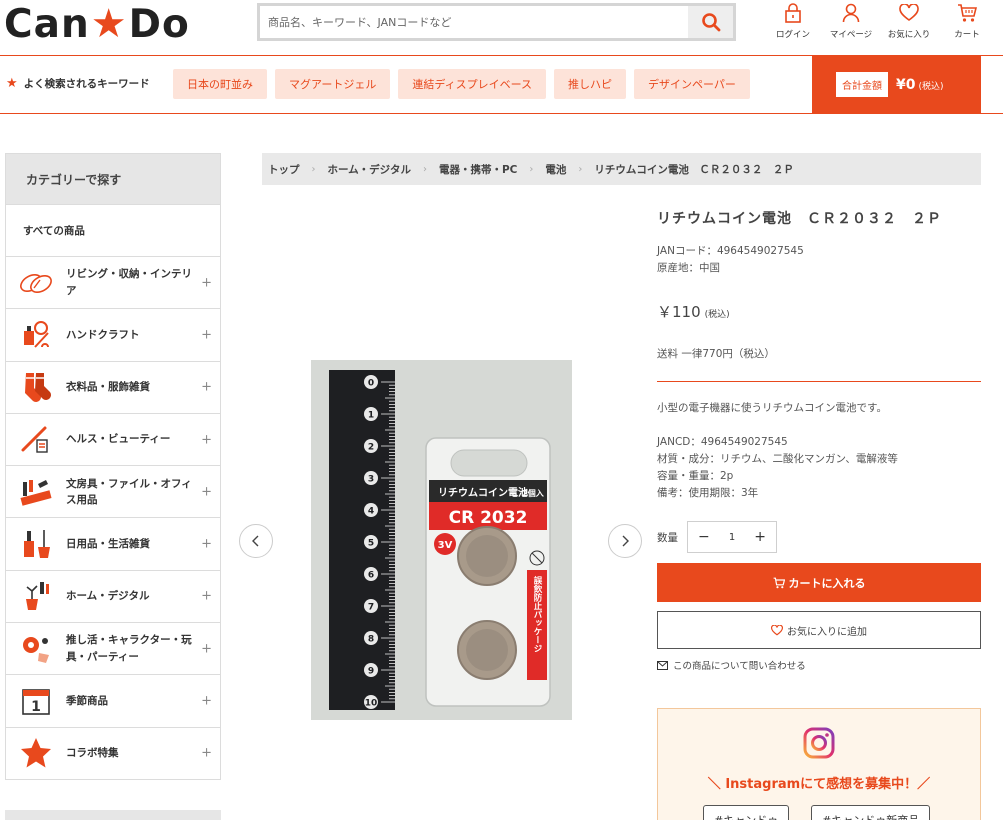  What do you see at coordinates (799, 219) in the screenshot?
I see `product-title: リチウムコイン電池 ＣＲ２０３２ ２Ｐ` at bounding box center [799, 219].